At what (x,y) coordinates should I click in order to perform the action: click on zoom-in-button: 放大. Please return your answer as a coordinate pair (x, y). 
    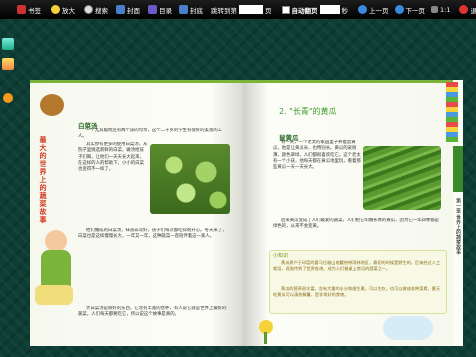
    Looking at the image, I should click on (63, 10).